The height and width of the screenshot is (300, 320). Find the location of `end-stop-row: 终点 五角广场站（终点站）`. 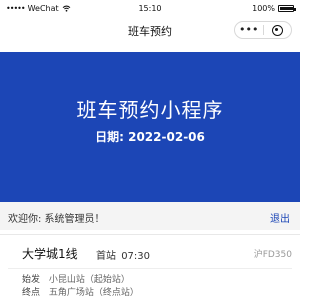

end-stop-row: 终点 五角广场站（终点站） is located at coordinates (80, 291).